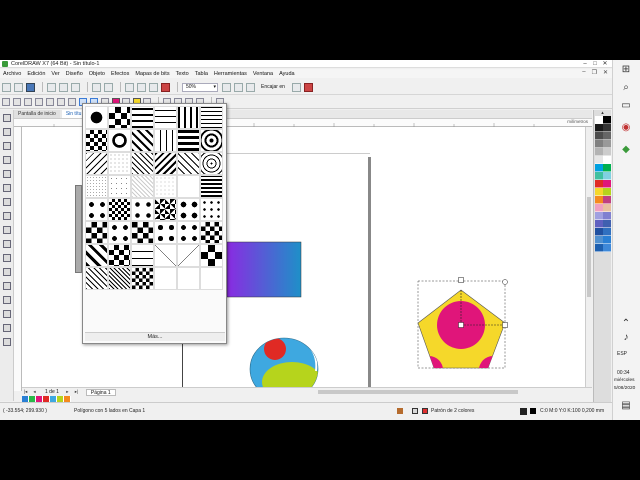 This screenshot has width=640, height=480. I want to click on swatch-magenta, so click(607, 184).